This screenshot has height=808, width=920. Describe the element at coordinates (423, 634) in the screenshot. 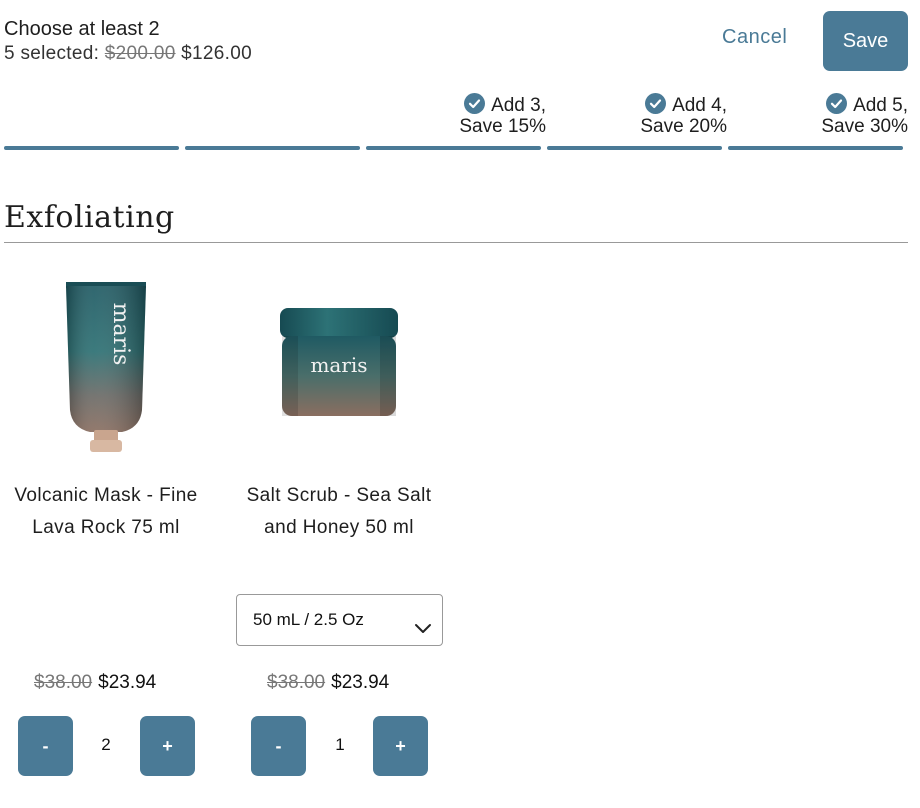

I see `chevron-down-icon` at that location.